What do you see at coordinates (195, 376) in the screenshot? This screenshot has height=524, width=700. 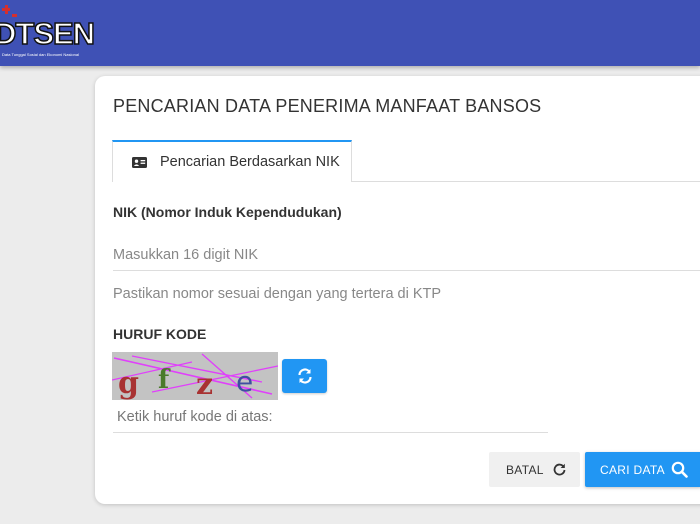 I see `captcha-image: g f z e` at bounding box center [195, 376].